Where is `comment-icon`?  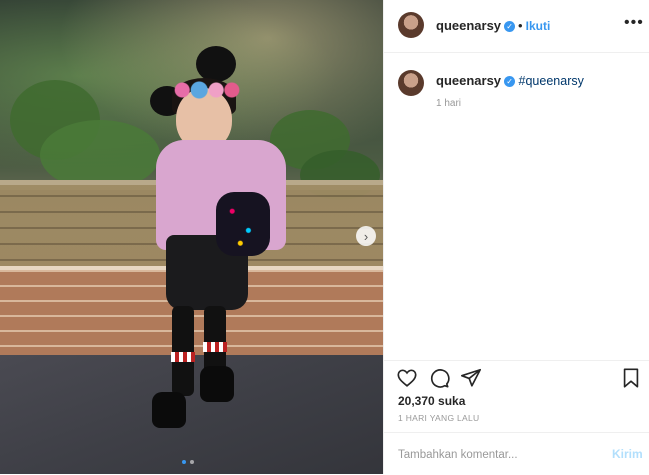
comment-icon is located at coordinates (439, 378).